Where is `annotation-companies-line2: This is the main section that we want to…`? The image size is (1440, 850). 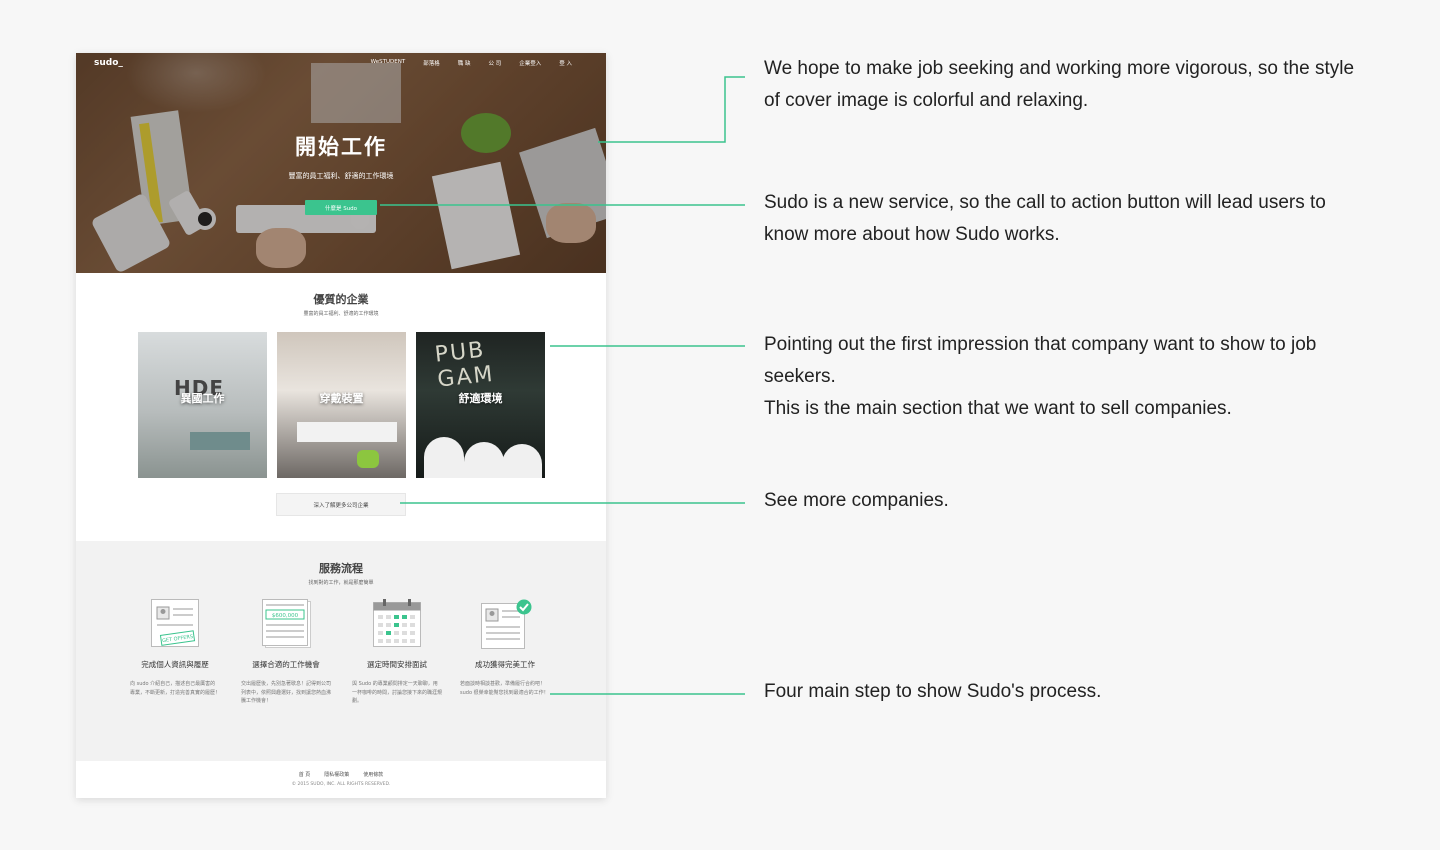
annotation-companies-line2: This is the main section that we want to… is located at coordinates (998, 408).